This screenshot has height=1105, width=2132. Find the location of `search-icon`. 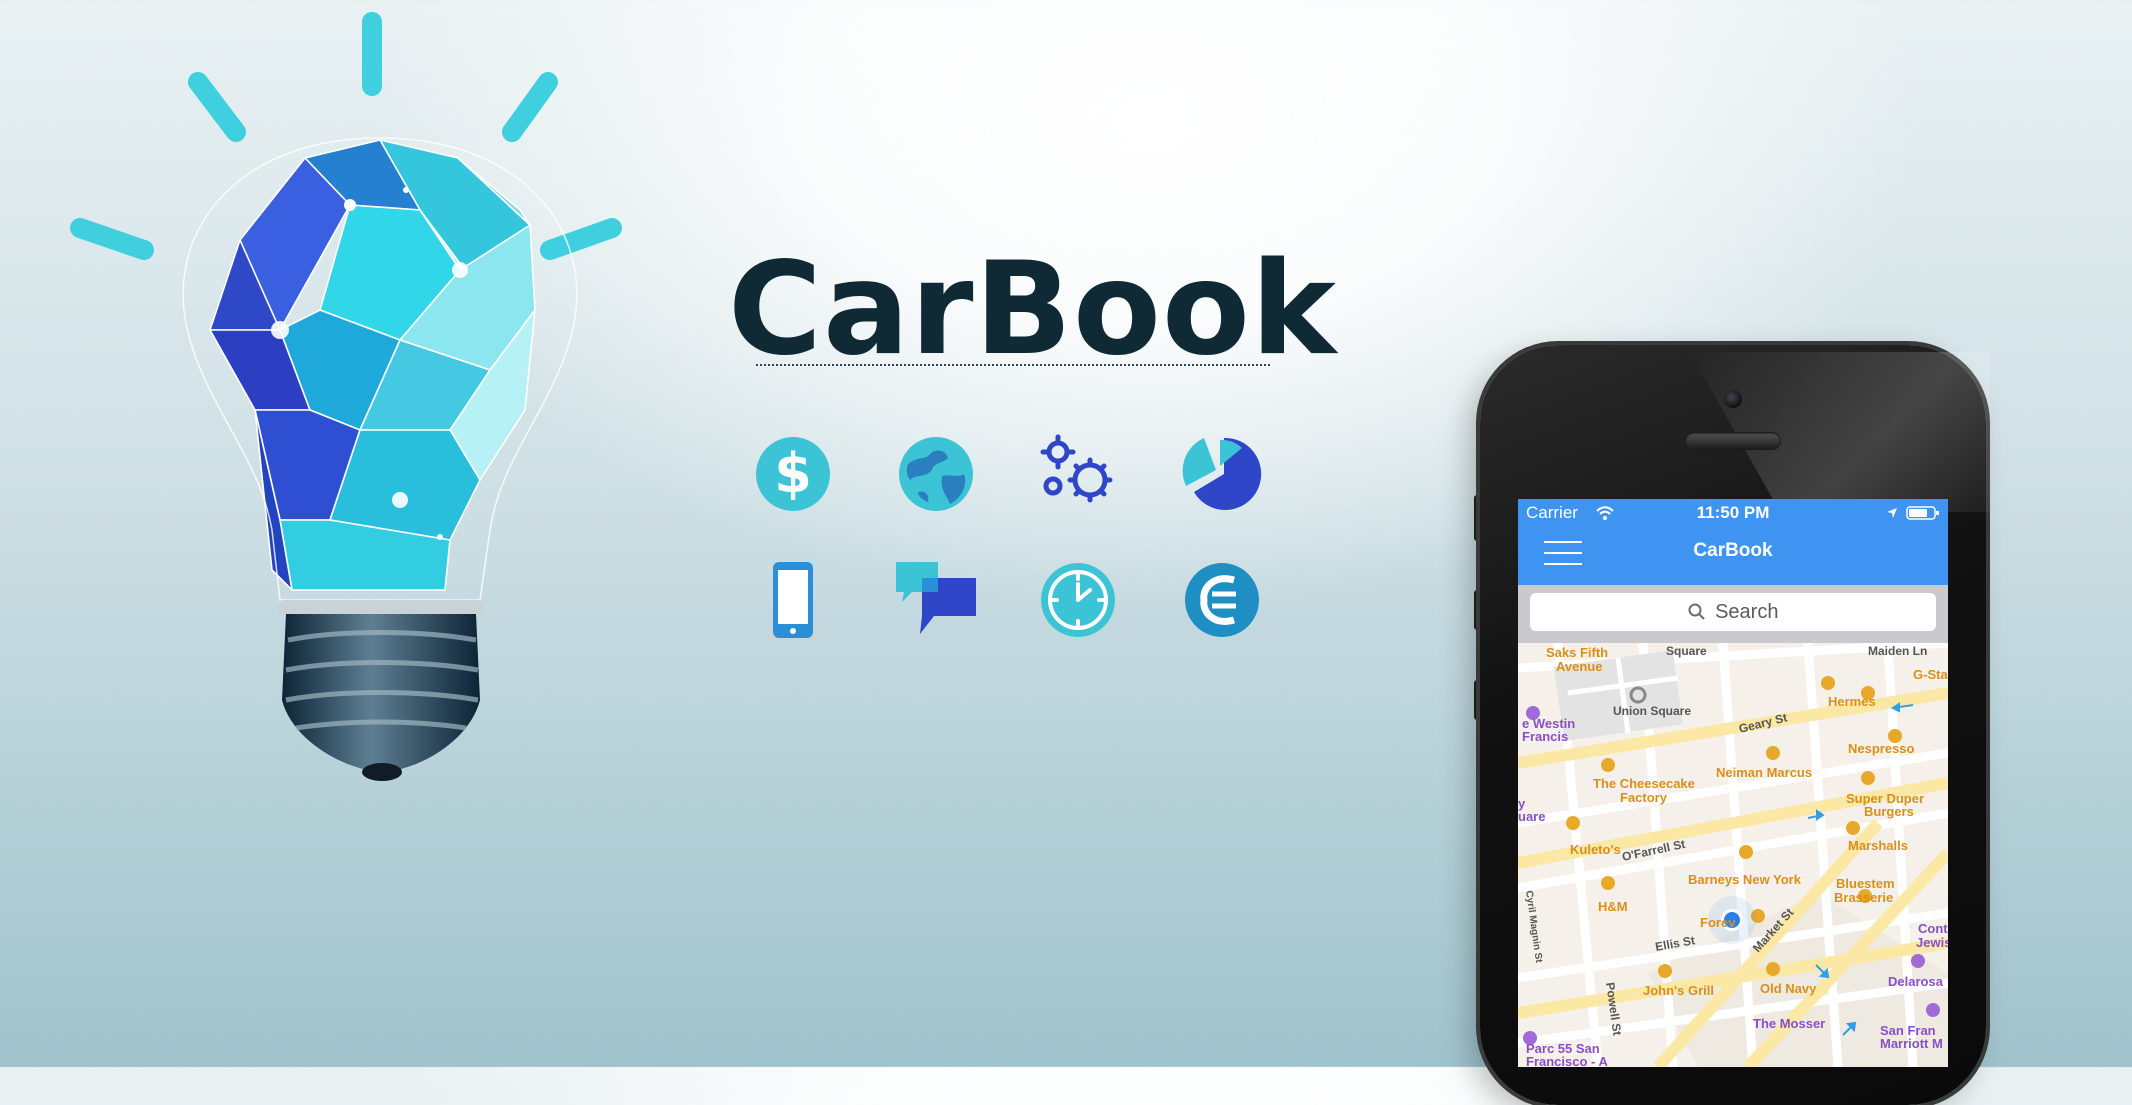

search-icon is located at coordinates (1696, 611).